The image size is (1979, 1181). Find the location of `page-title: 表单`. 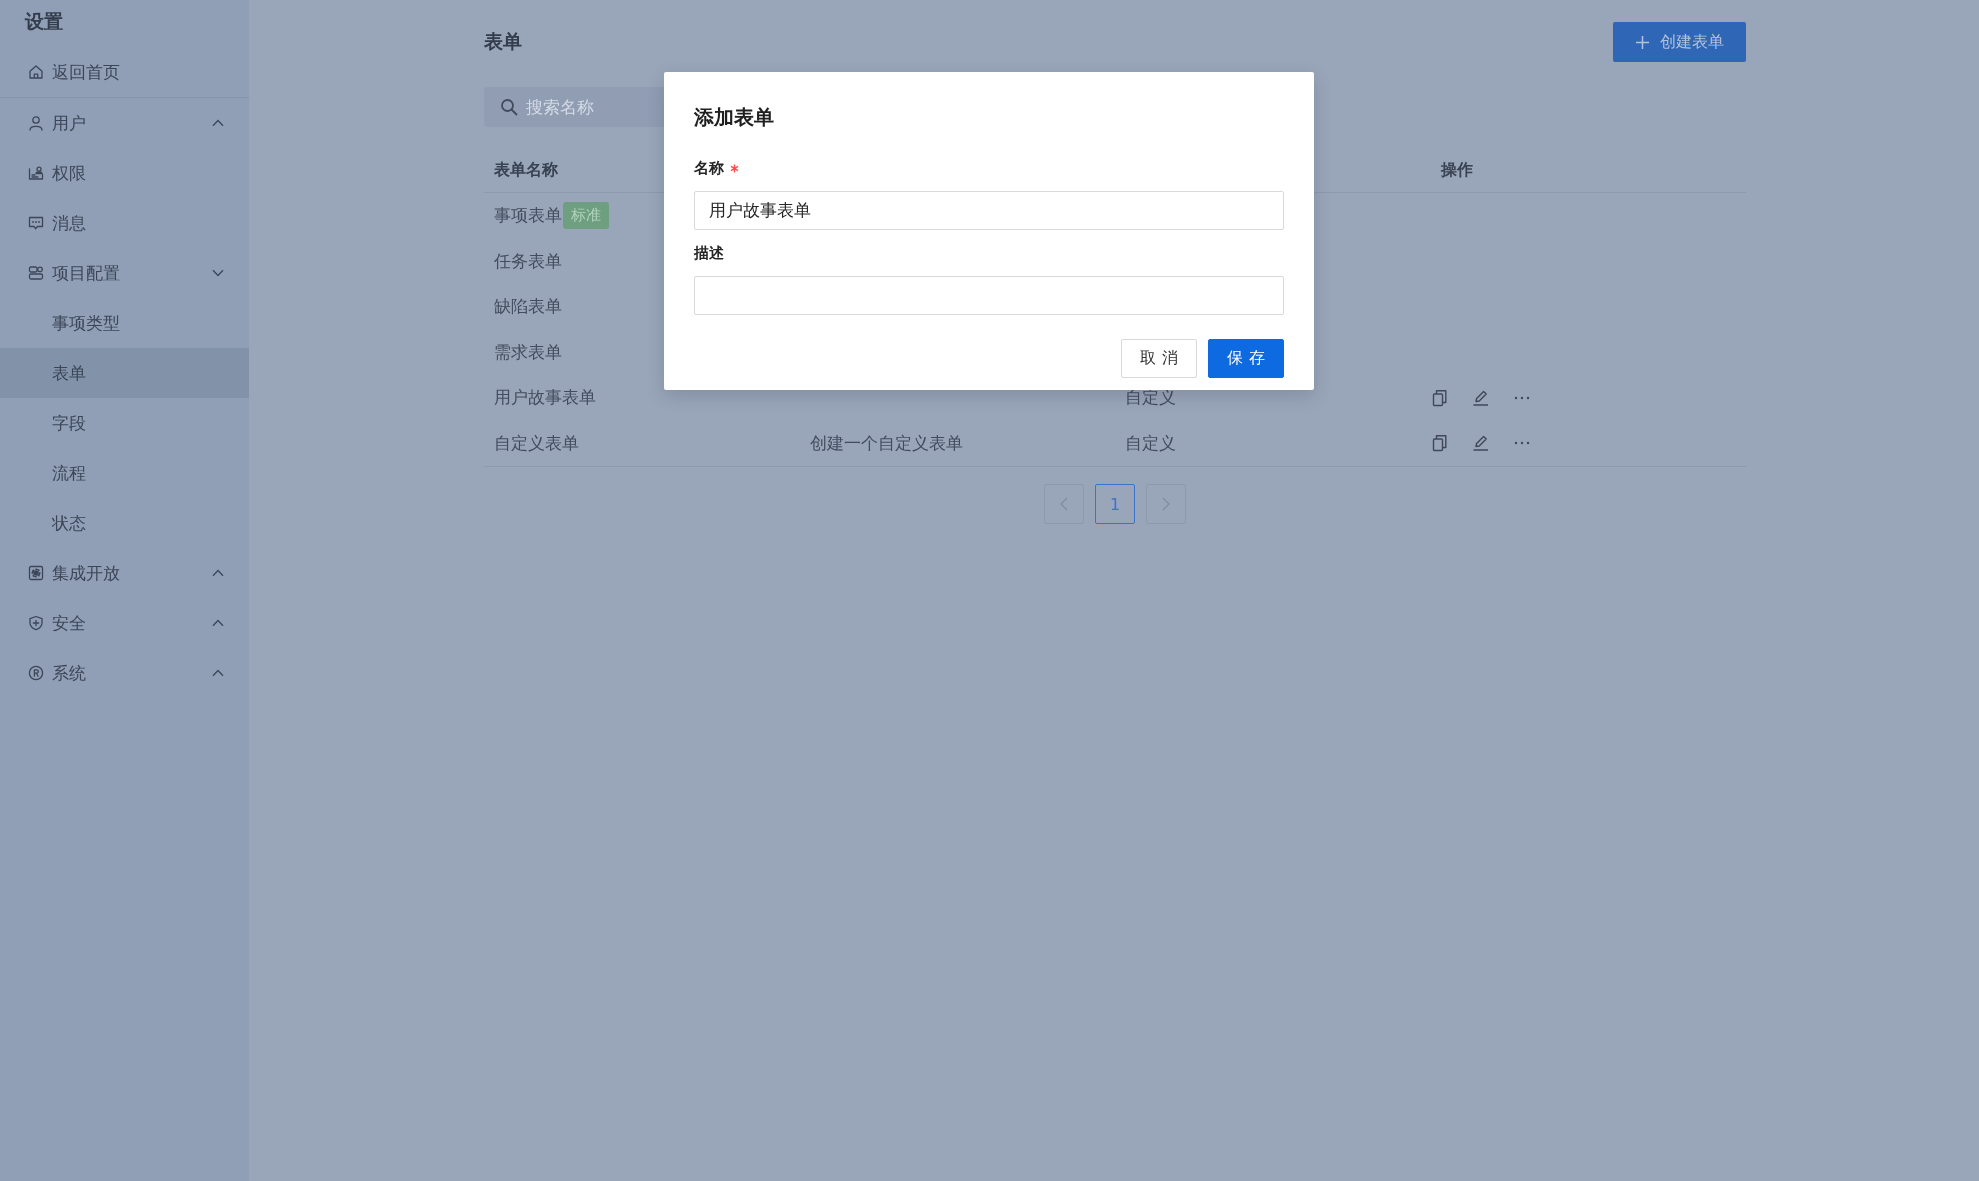

page-title: 表单 is located at coordinates (503, 41).